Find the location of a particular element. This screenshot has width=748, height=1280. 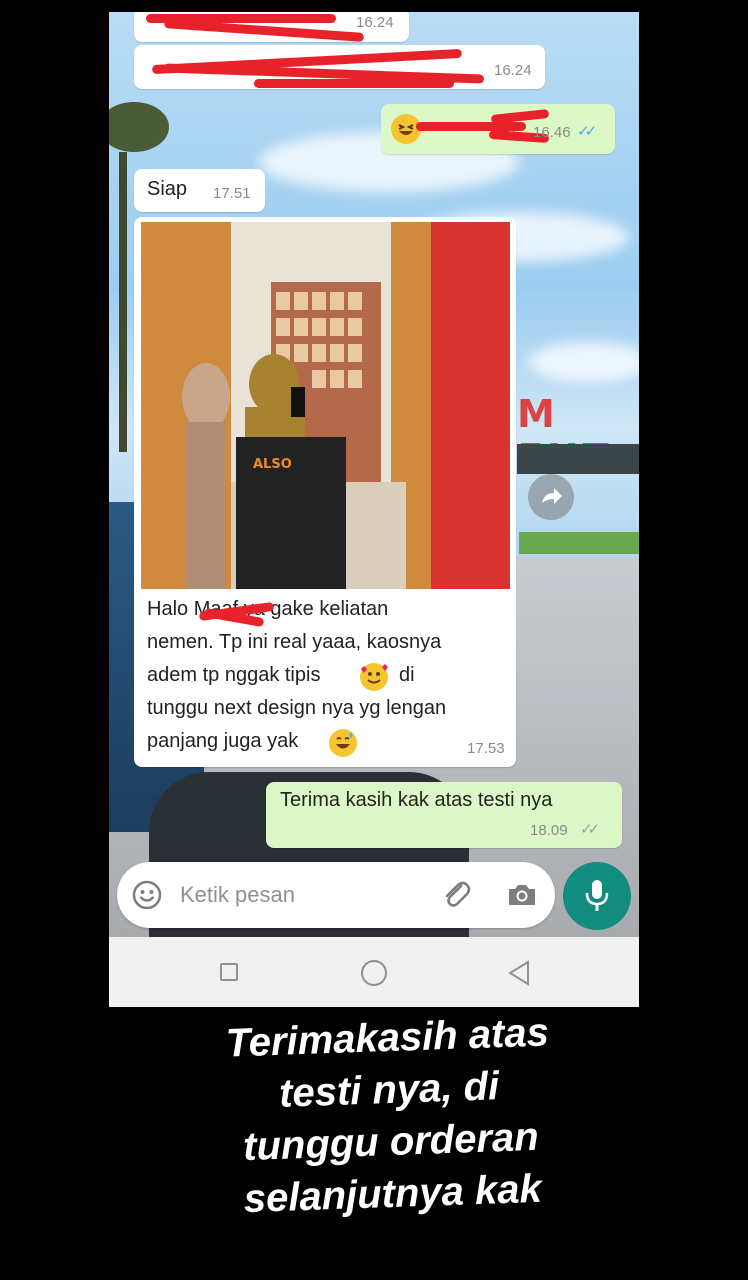

circle-icon is located at coordinates (374, 973).